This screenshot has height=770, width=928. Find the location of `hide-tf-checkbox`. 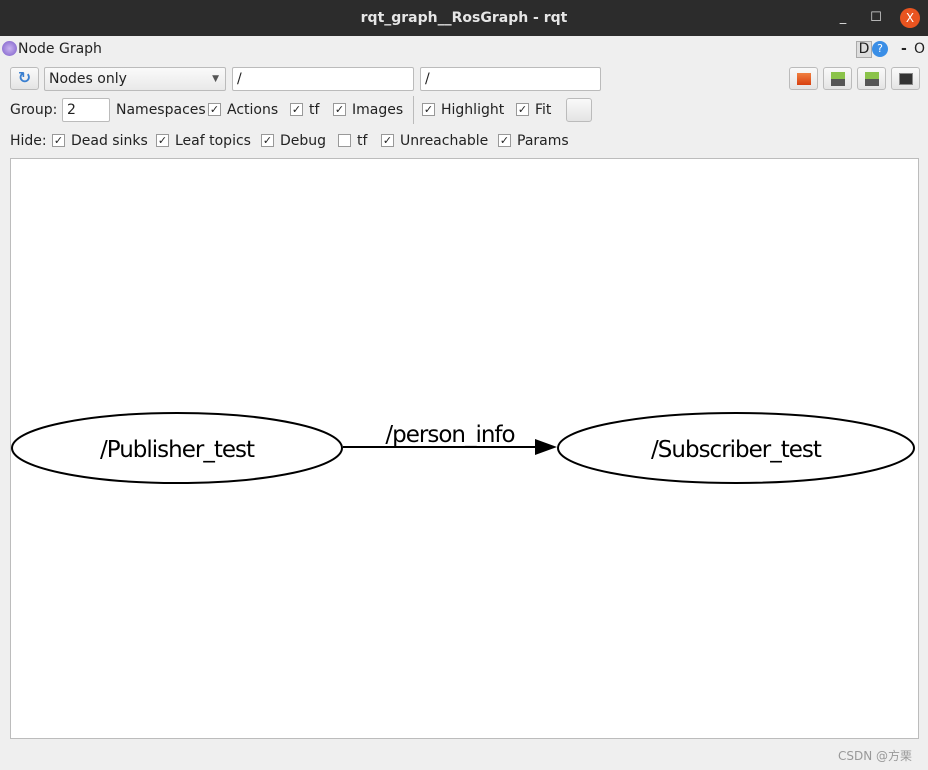

hide-tf-checkbox is located at coordinates (344, 140).